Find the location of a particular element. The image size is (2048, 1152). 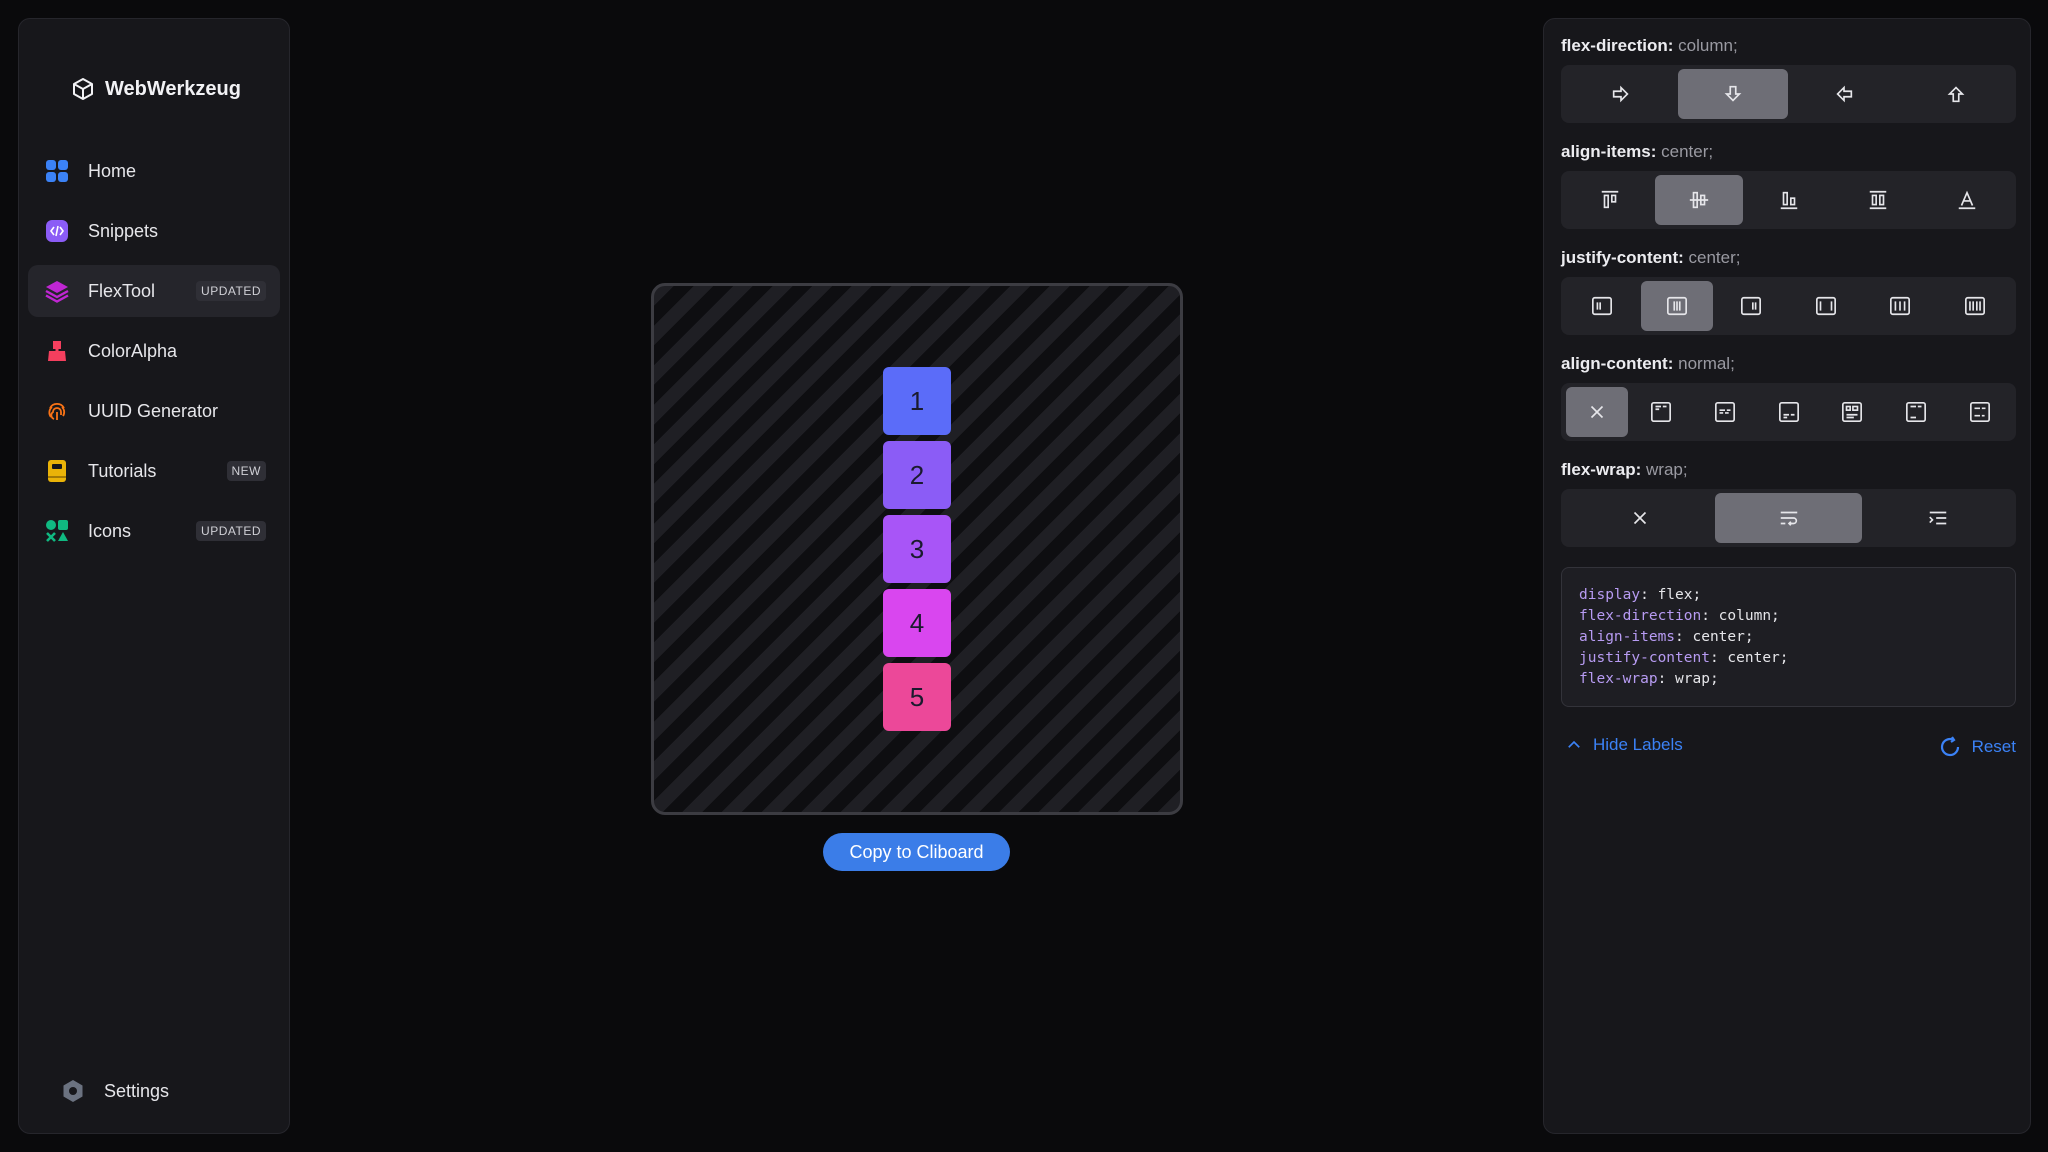

sidebar-item-home: Home is located at coordinates (154, 171).